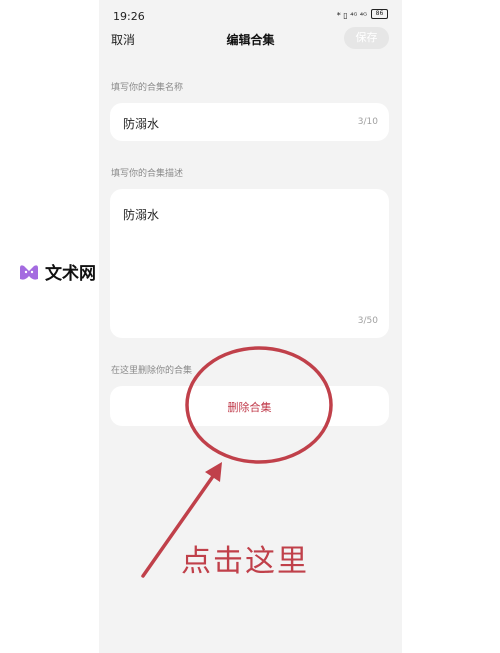 This screenshot has height=653, width=500. I want to click on highlight-circle, so click(259, 405).